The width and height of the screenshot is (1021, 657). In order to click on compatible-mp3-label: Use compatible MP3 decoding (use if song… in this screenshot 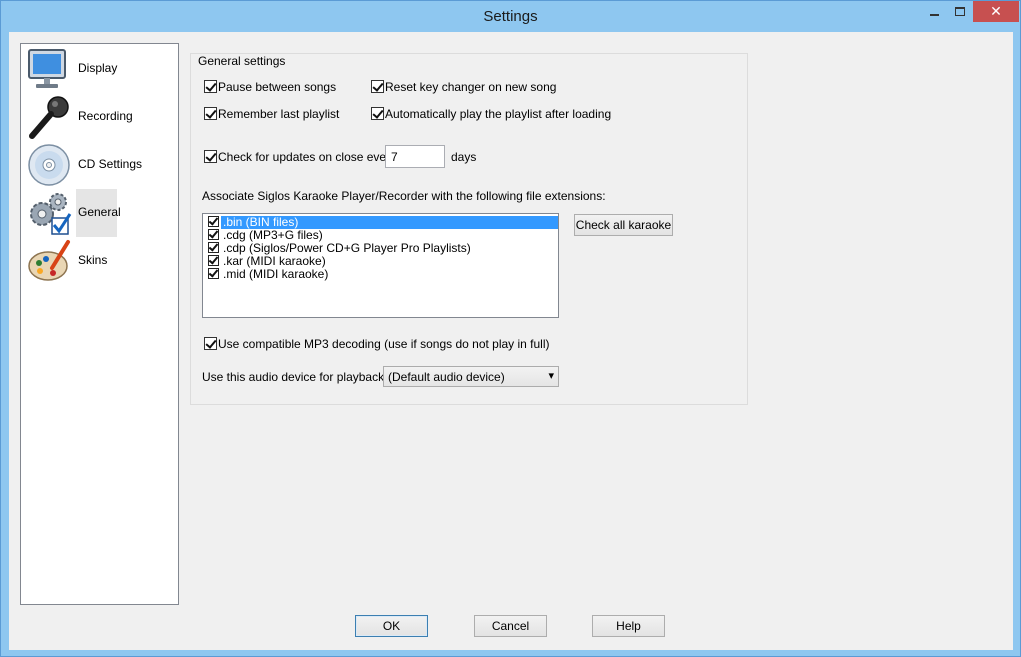, I will do `click(384, 344)`.